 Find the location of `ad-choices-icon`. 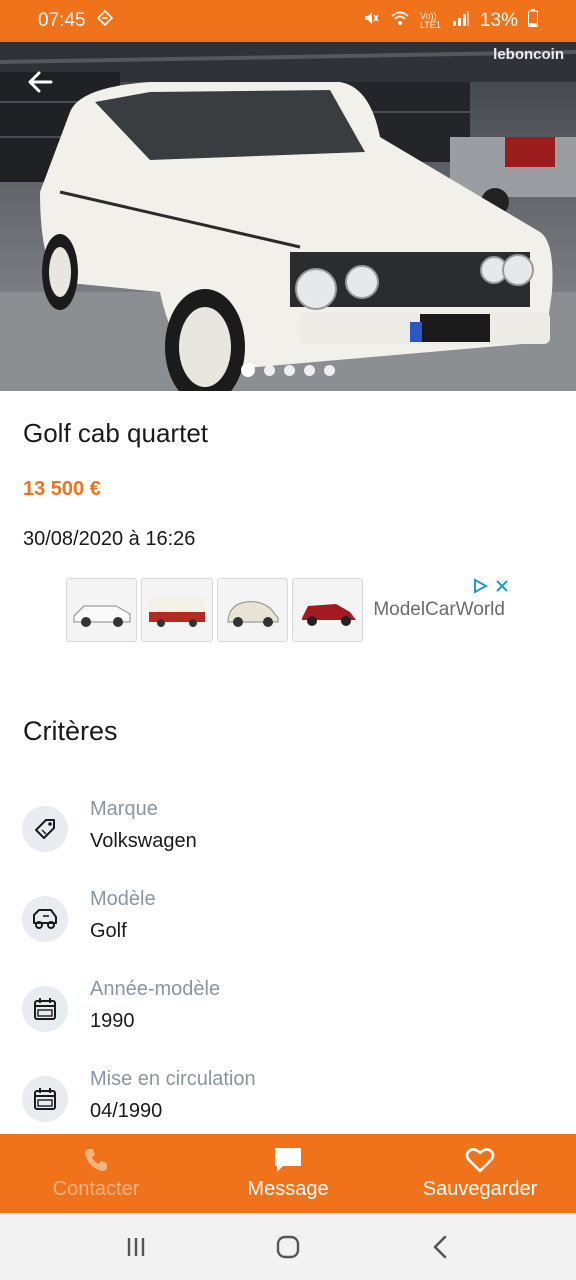

ad-choices-icon is located at coordinates (480, 586).